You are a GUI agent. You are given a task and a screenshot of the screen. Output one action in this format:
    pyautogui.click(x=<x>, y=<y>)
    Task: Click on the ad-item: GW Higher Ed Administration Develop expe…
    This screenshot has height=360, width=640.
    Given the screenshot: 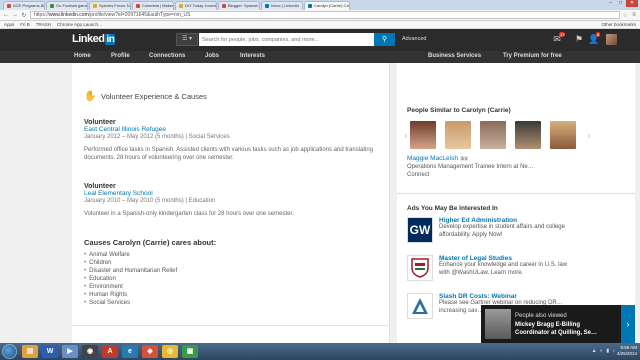 What is the action you would take?
    pyautogui.click(x=488, y=230)
    